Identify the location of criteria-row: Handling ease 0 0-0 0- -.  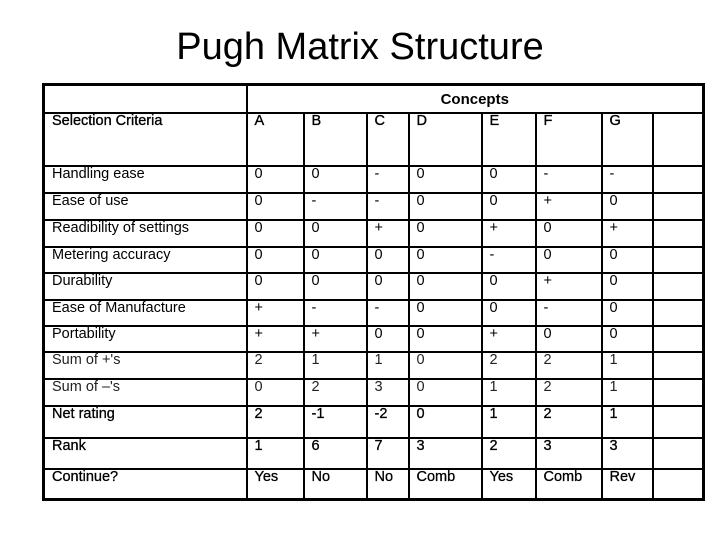
(373, 179).